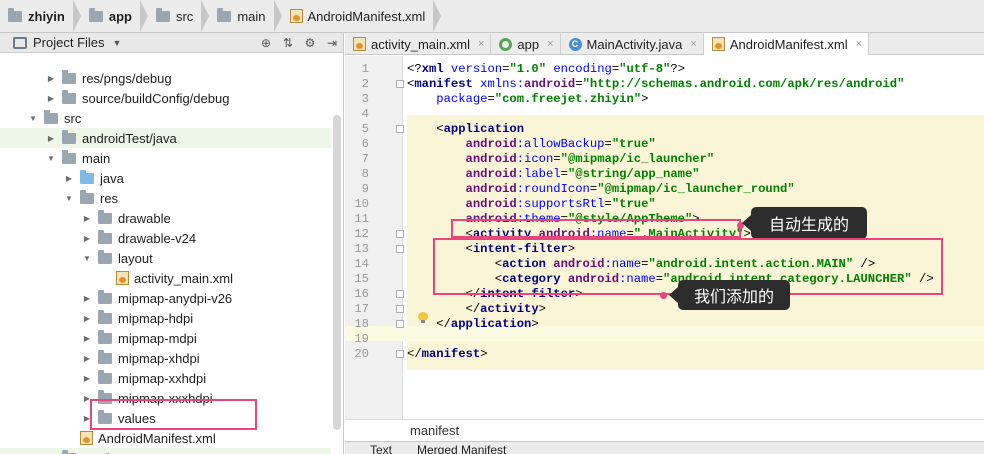 The image size is (984, 454). I want to click on xml-path-label: manifest, so click(434, 430).